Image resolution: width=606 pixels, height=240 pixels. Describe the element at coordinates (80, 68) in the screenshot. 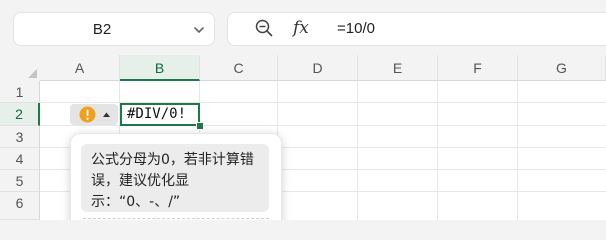

I see `column-header-a: A` at that location.